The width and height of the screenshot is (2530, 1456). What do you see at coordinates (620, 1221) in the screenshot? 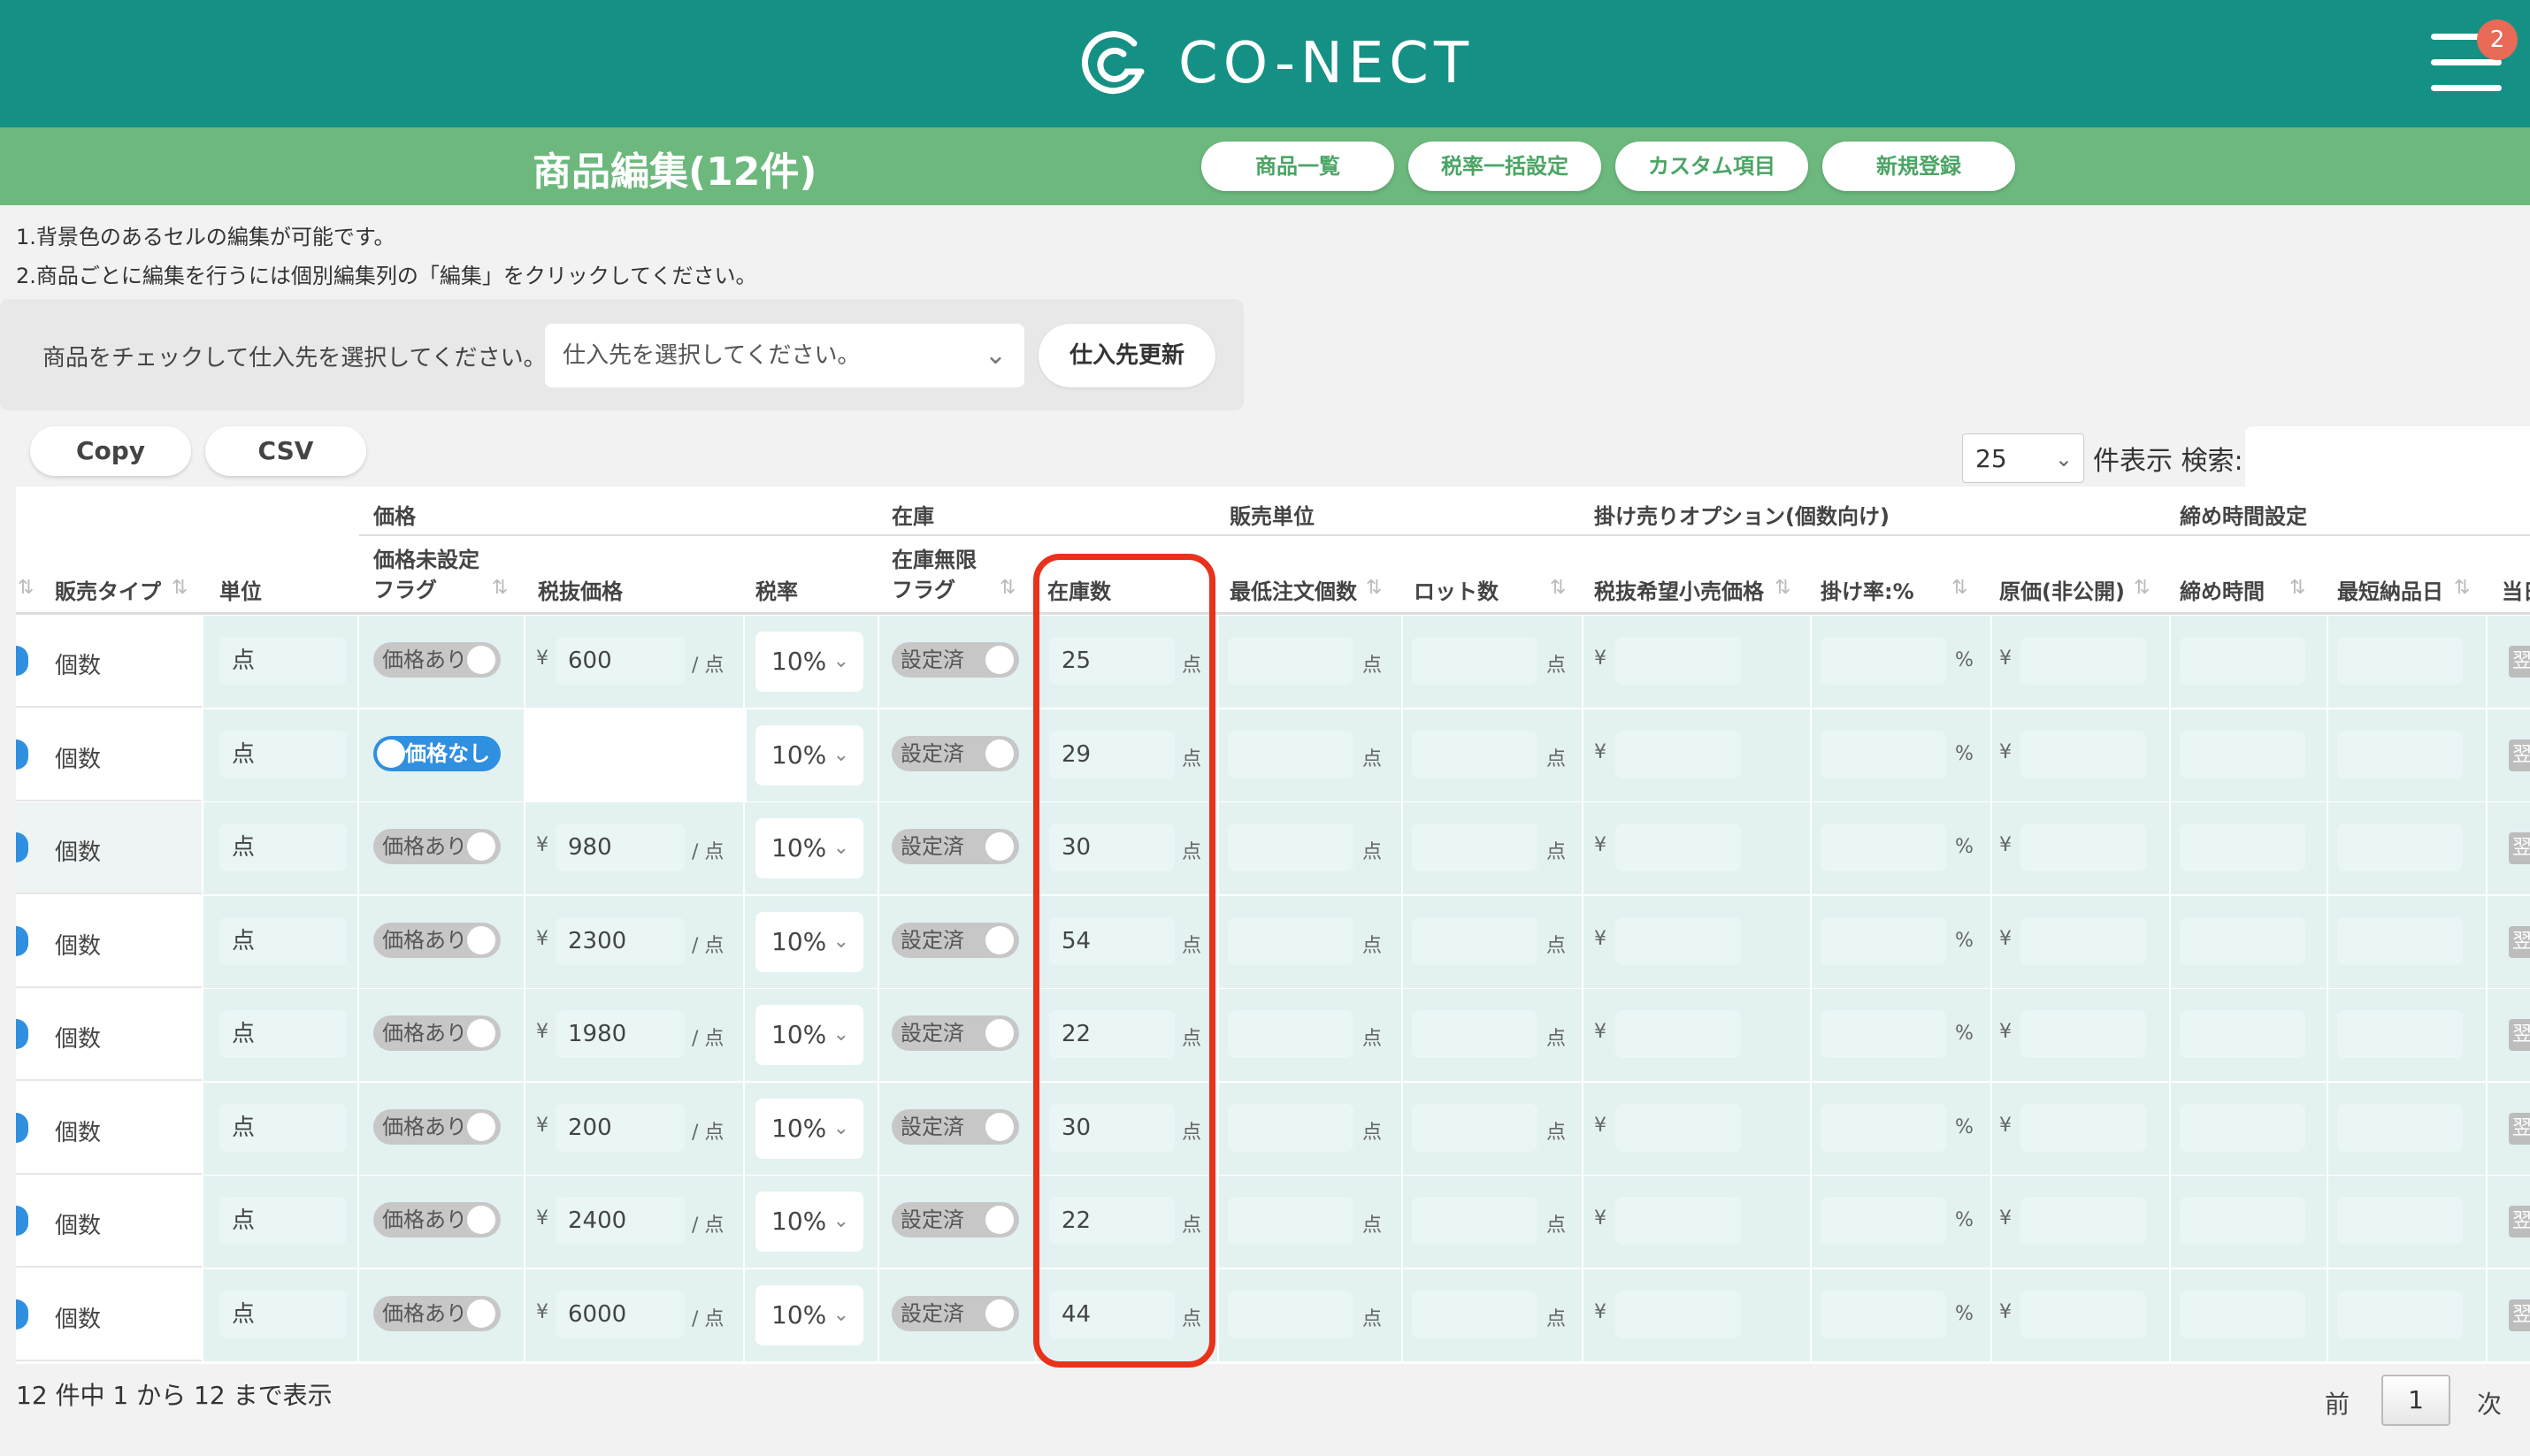
I see `price-input: 2400` at bounding box center [620, 1221].